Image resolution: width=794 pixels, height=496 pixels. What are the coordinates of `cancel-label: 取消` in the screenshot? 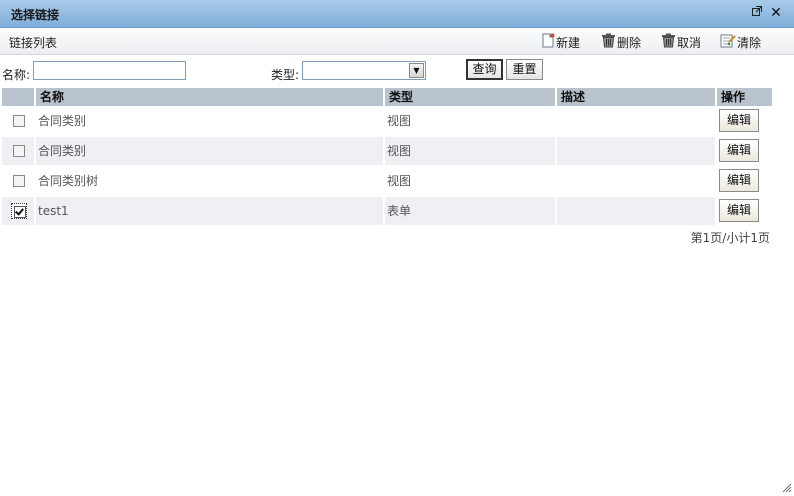 It's located at (689, 42).